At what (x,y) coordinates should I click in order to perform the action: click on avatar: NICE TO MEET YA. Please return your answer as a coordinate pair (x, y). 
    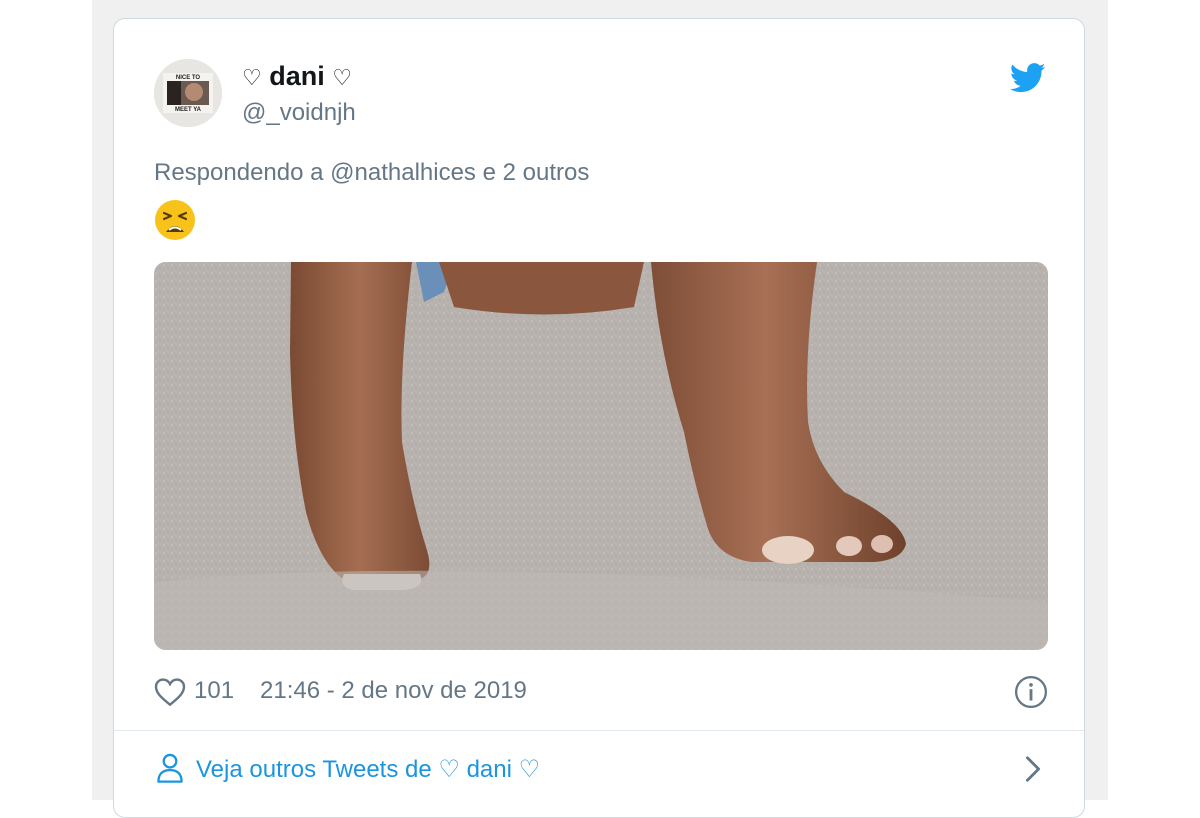
    Looking at the image, I should click on (188, 93).